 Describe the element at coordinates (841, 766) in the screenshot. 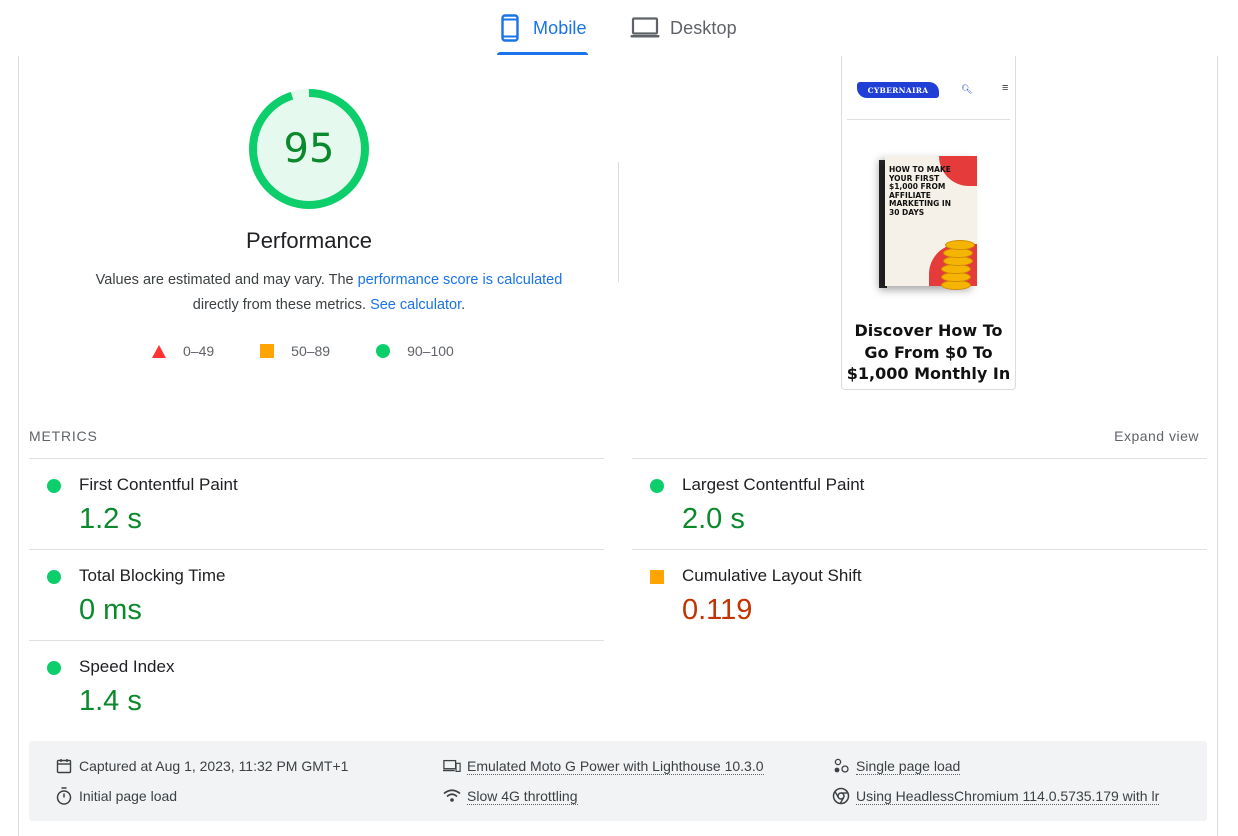

I see `nodes-icon` at that location.